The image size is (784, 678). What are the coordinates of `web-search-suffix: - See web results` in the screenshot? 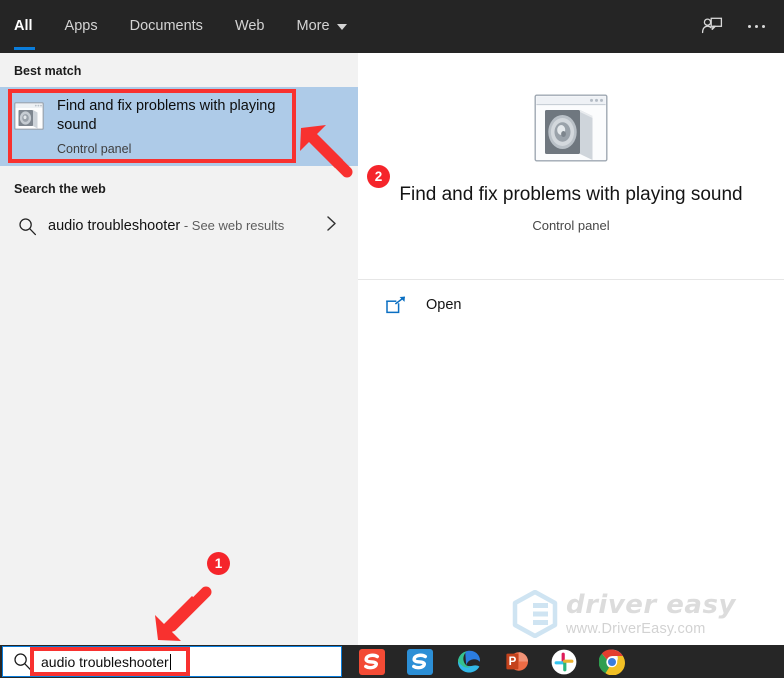 It's located at (232, 226).